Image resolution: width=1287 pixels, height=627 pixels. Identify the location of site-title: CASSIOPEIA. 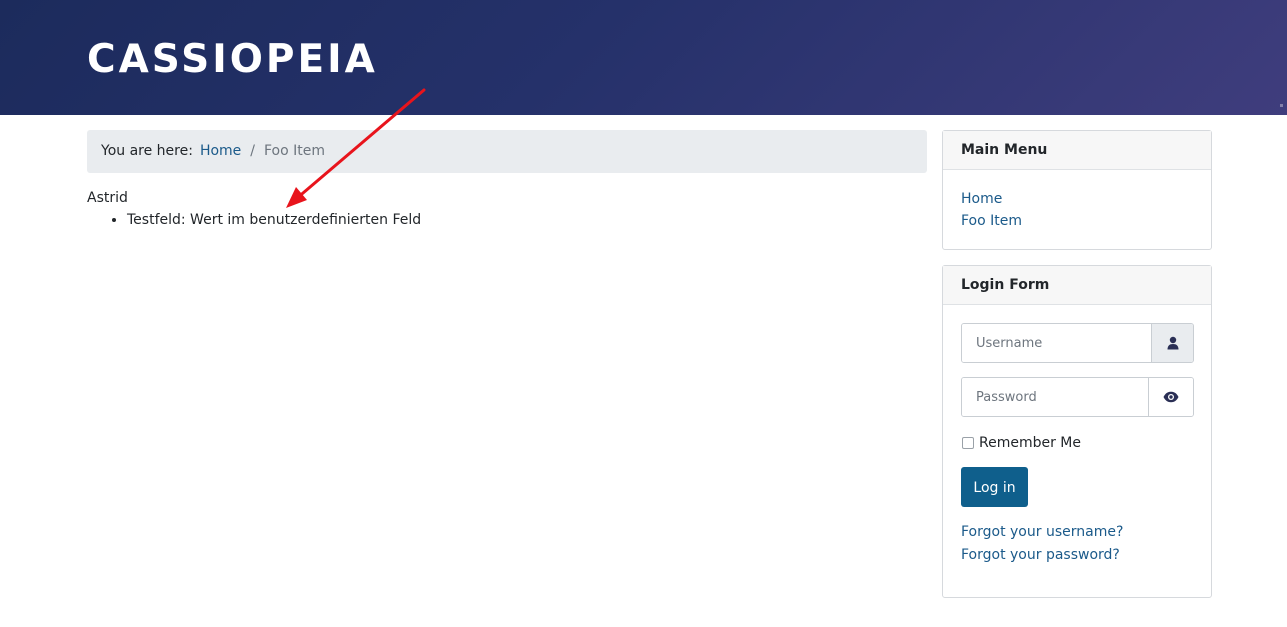
(232, 60).